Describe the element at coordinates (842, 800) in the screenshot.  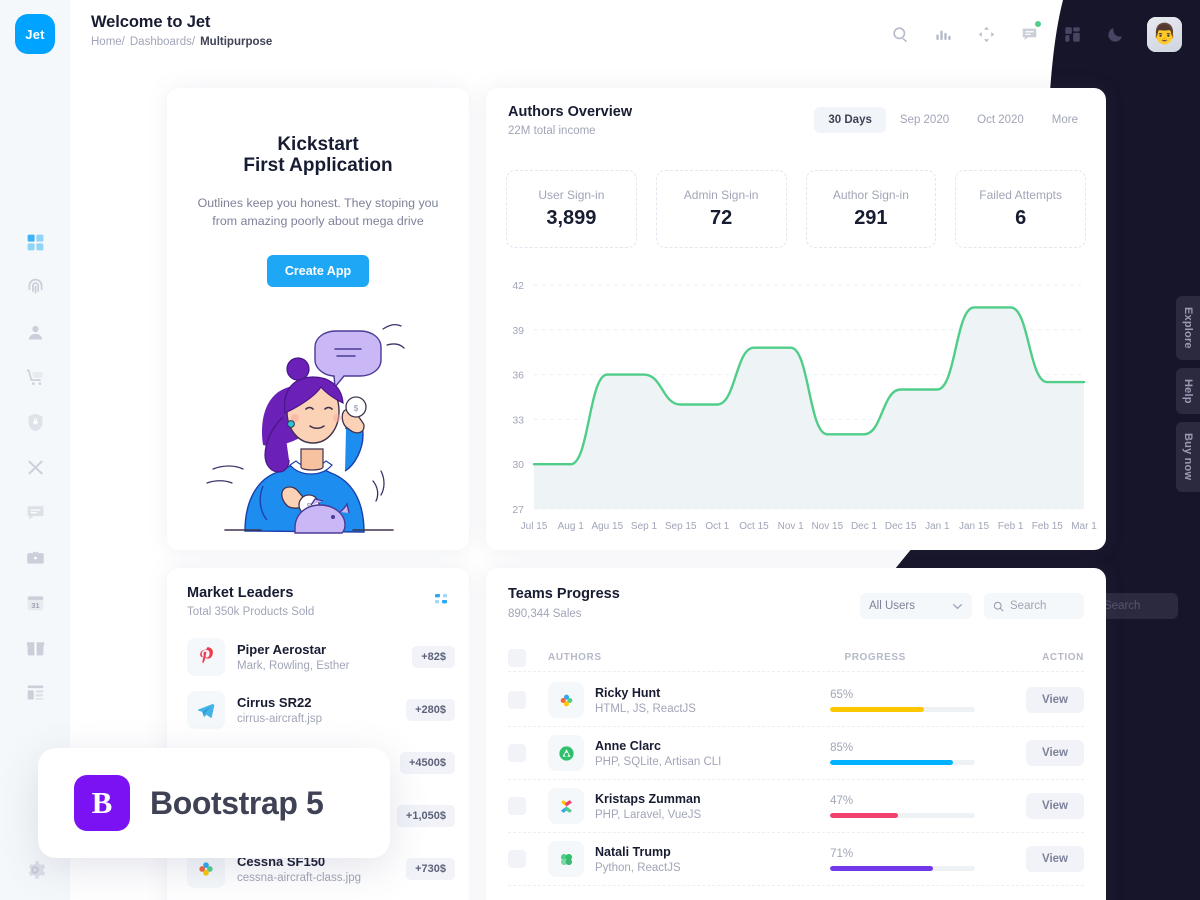
I see `row-progress-pct: 47%` at that location.